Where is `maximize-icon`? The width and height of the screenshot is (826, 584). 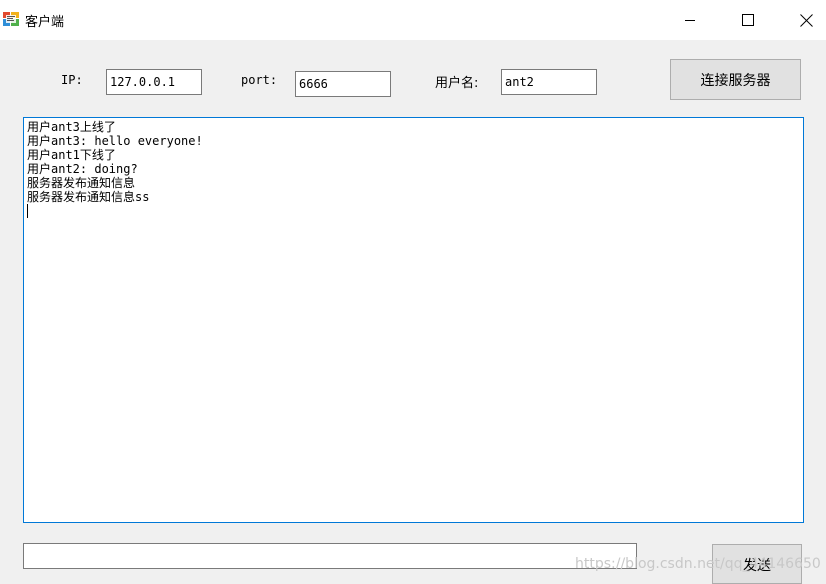
maximize-icon is located at coordinates (748, 20).